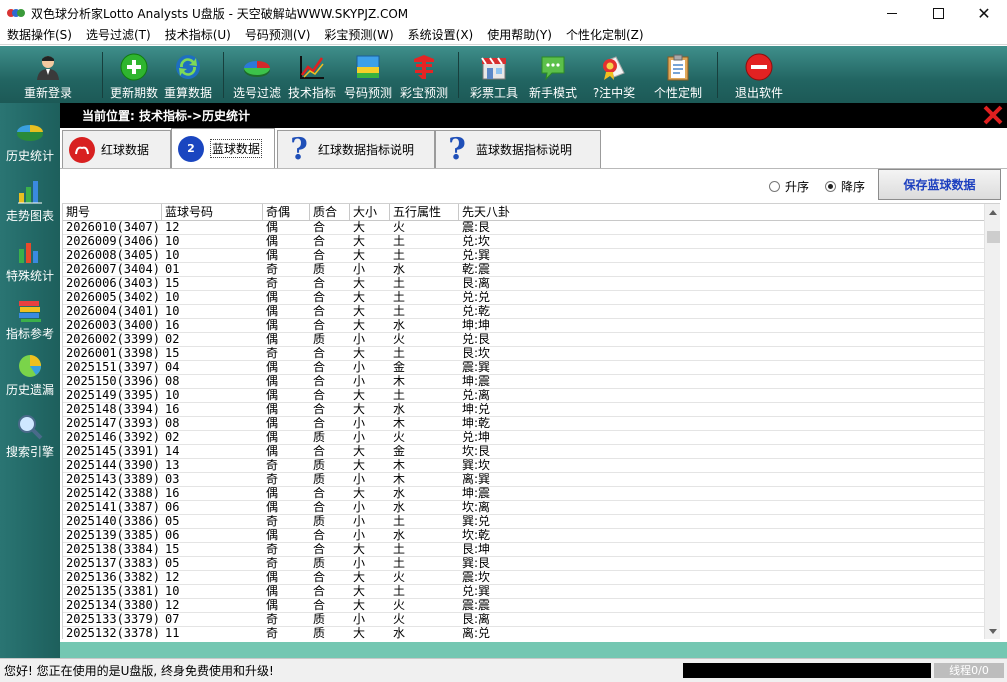 Image resolution: width=1007 pixels, height=682 pixels. Describe the element at coordinates (39, 35) in the screenshot. I see `menu-data-ops: 数据操作(S)` at that location.